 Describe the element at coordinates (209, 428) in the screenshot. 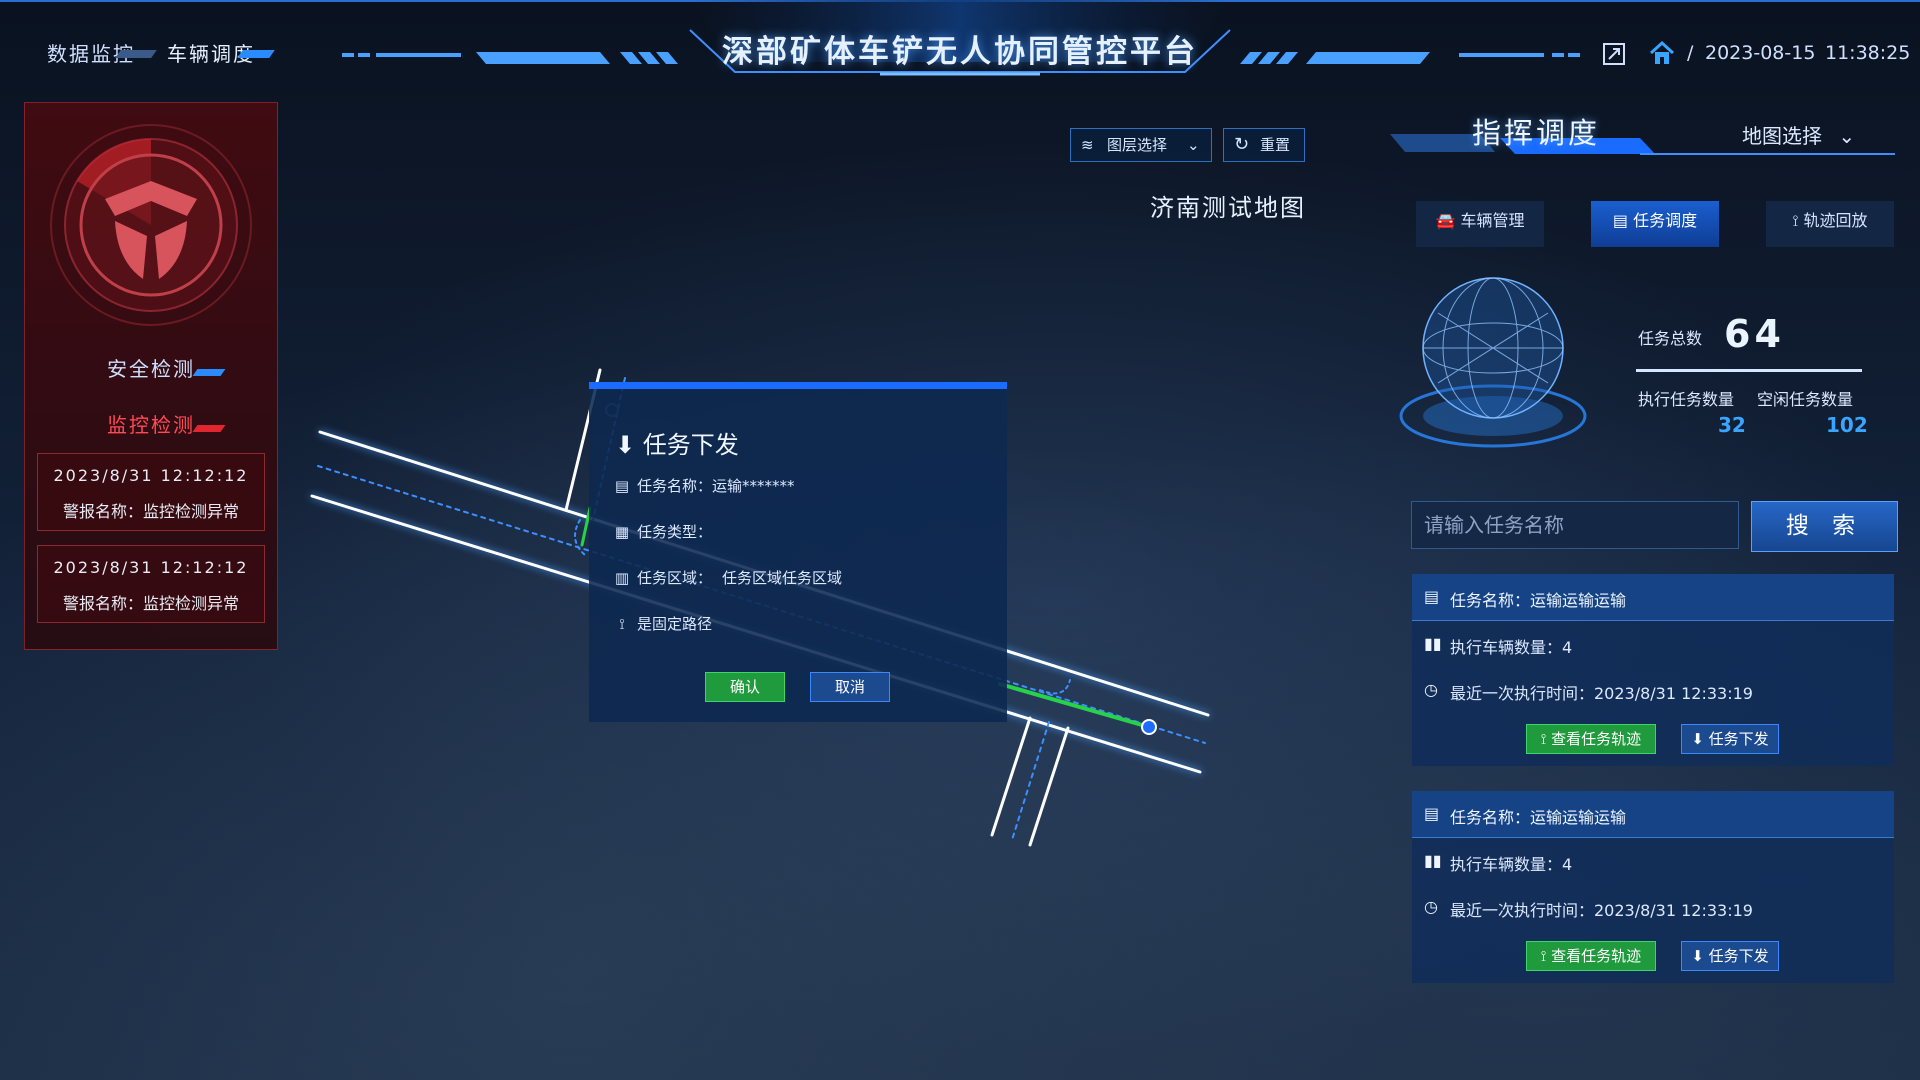

I see `tab-underline-active` at that location.